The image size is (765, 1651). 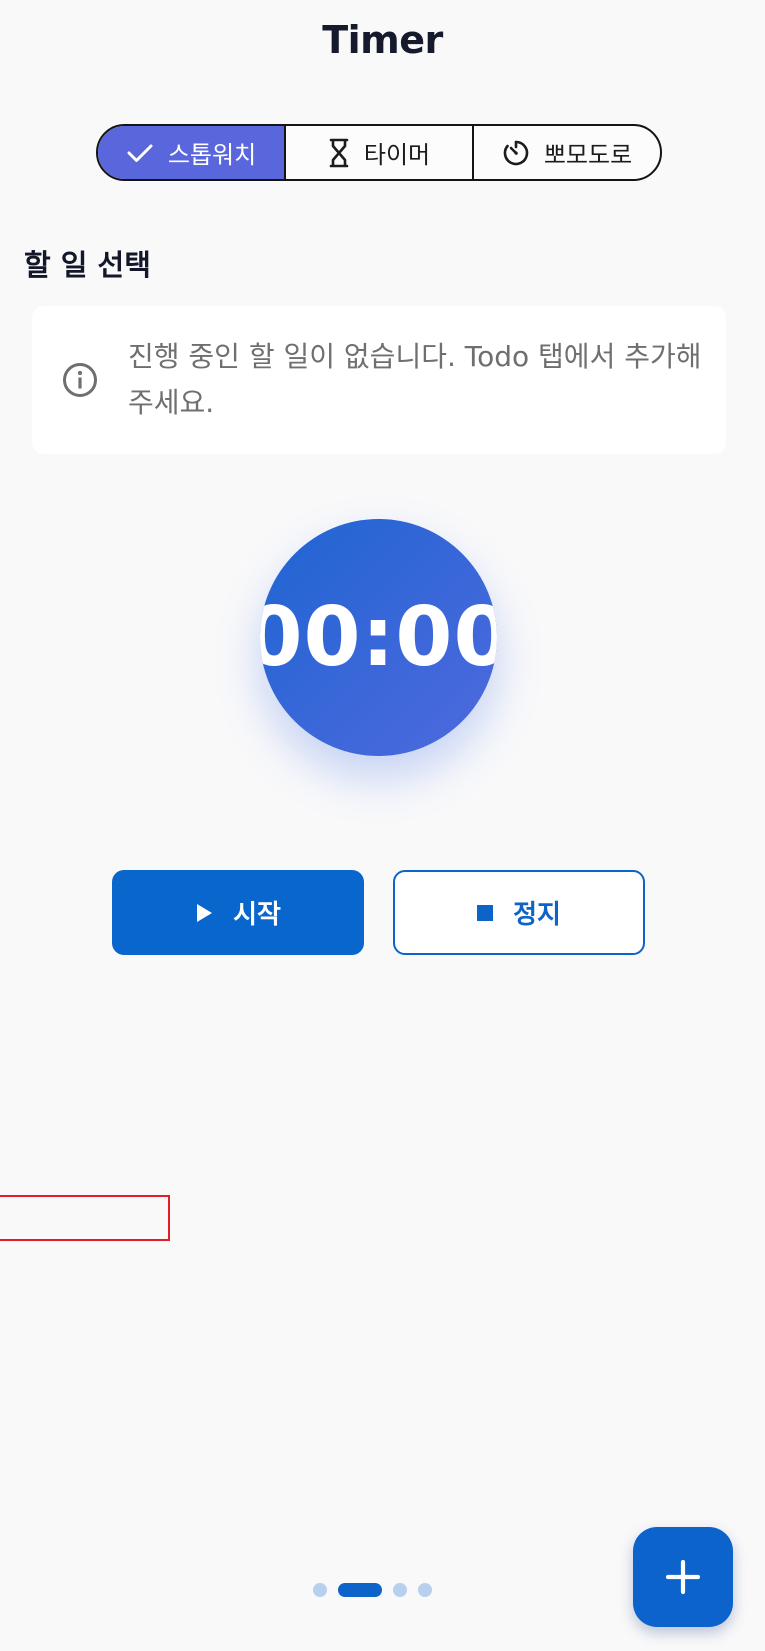 I want to click on elapsed-time: 00:00, so click(x=378, y=637).